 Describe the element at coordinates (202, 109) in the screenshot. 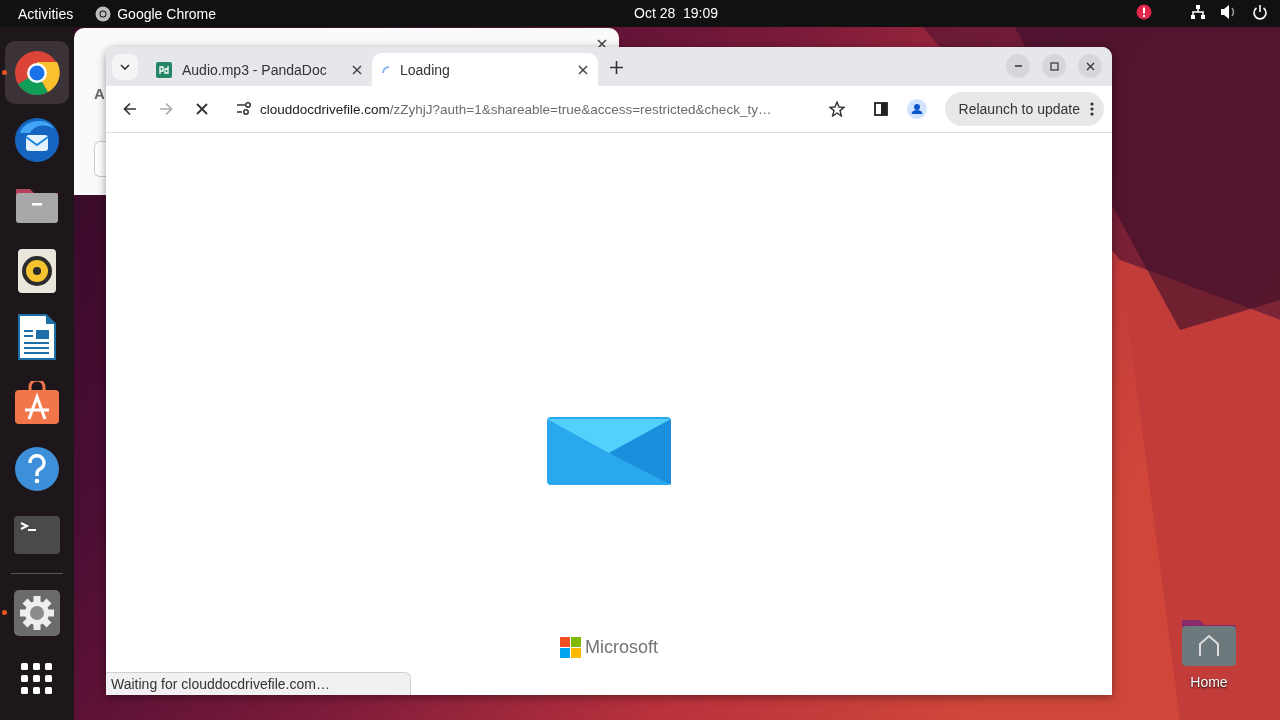

I see `stop-icon` at that location.